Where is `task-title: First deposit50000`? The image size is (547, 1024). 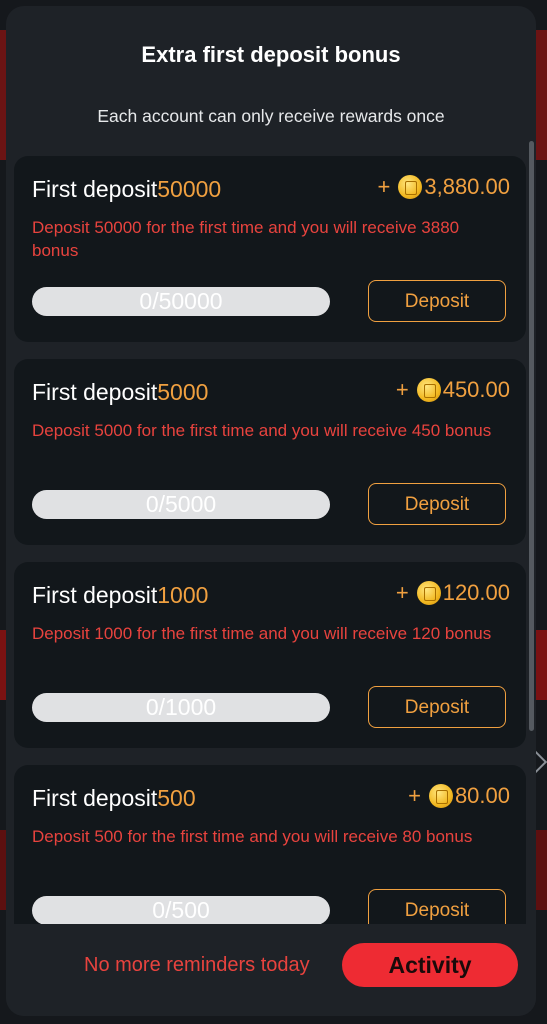 task-title: First deposit50000 is located at coordinates (126, 189).